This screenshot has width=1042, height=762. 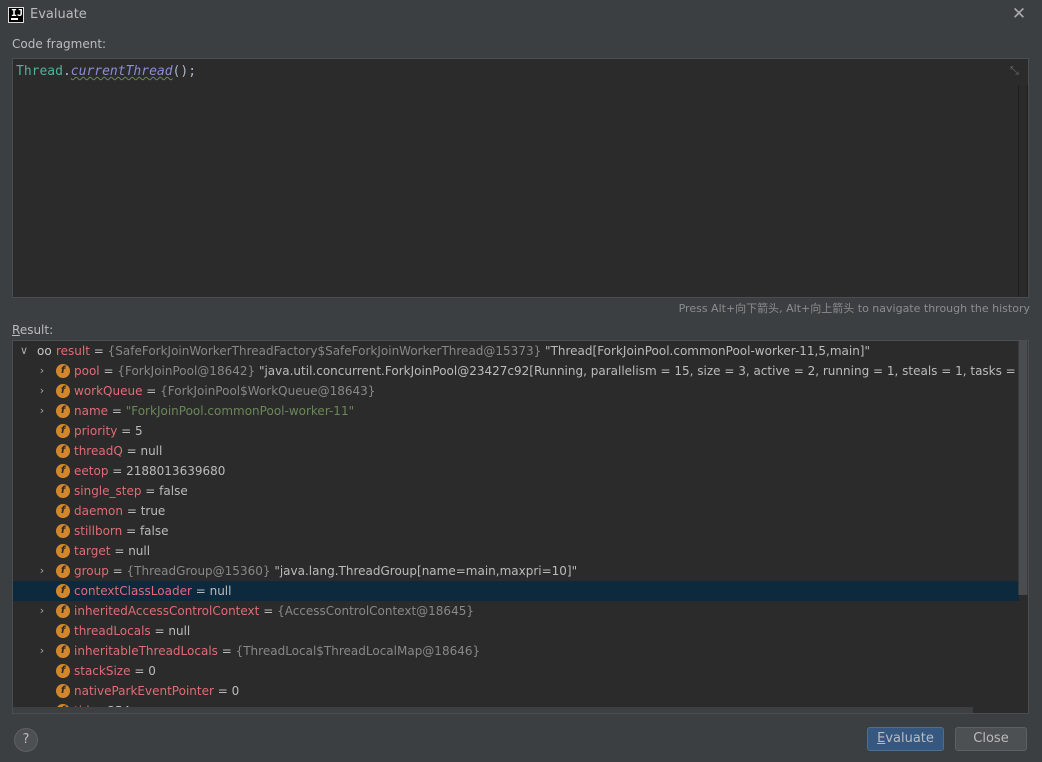 What do you see at coordinates (516, 671) in the screenshot?
I see `tree-row: f stackSize = 0` at bounding box center [516, 671].